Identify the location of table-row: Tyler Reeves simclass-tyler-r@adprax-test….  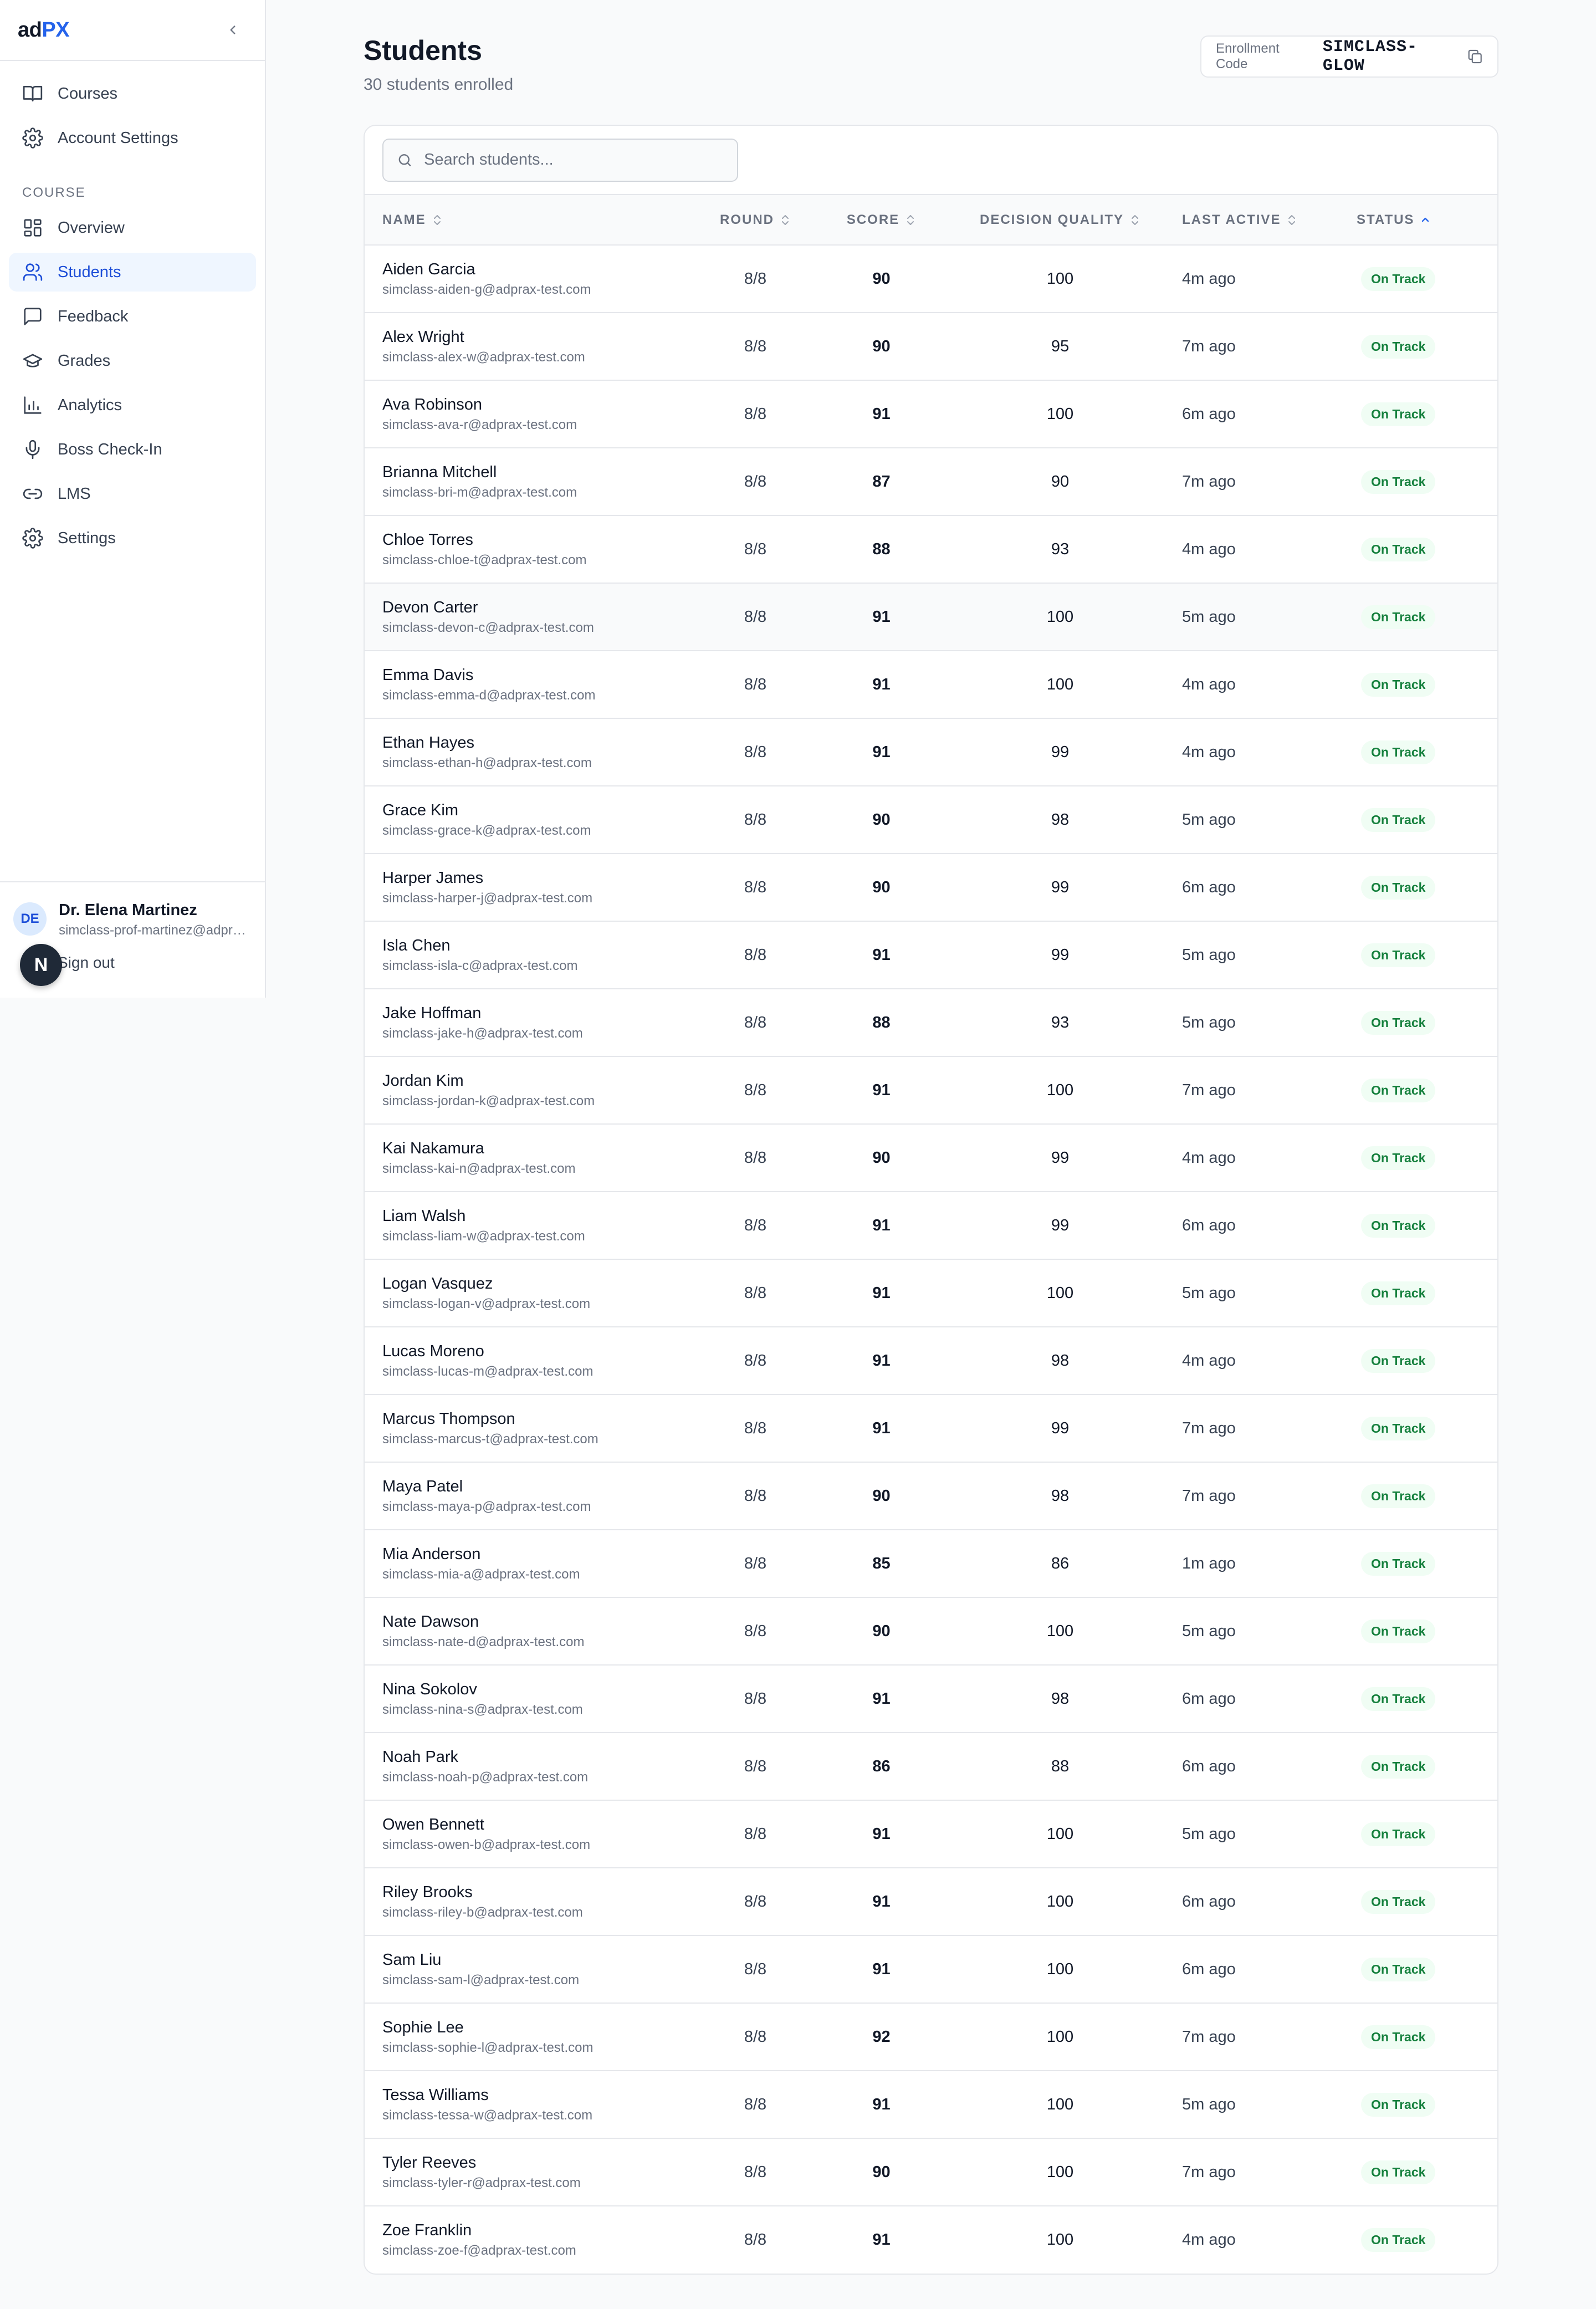
(931, 2172).